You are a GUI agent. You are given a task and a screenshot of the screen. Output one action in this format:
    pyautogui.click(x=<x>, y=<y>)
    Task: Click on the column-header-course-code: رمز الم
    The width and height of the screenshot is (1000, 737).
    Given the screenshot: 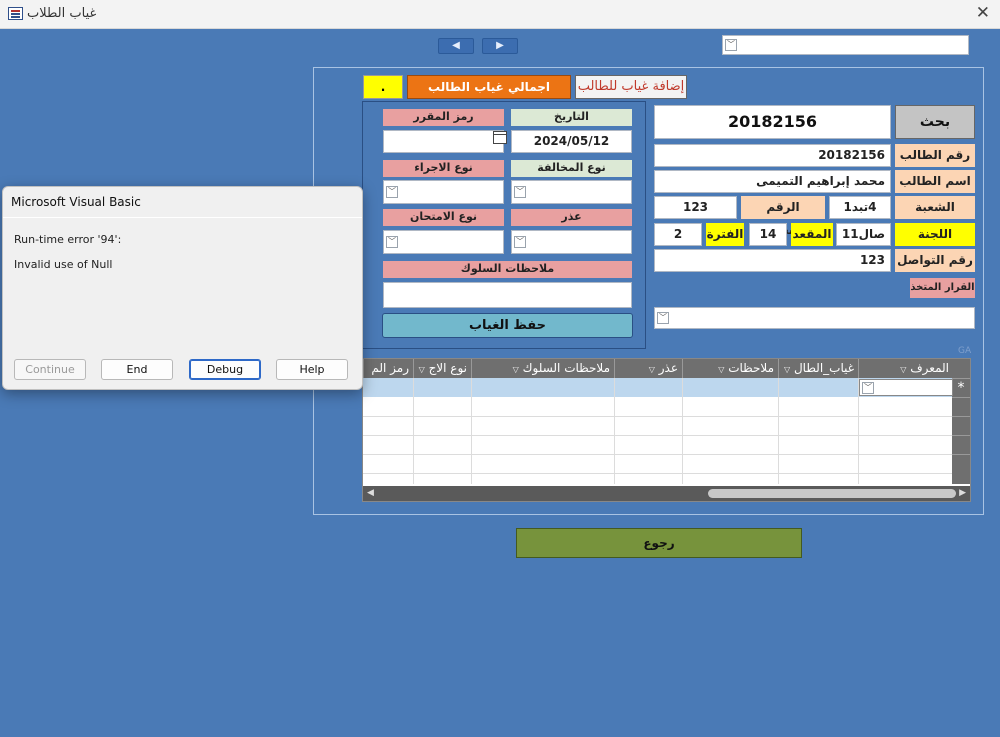 What is the action you would take?
    pyautogui.click(x=388, y=368)
    